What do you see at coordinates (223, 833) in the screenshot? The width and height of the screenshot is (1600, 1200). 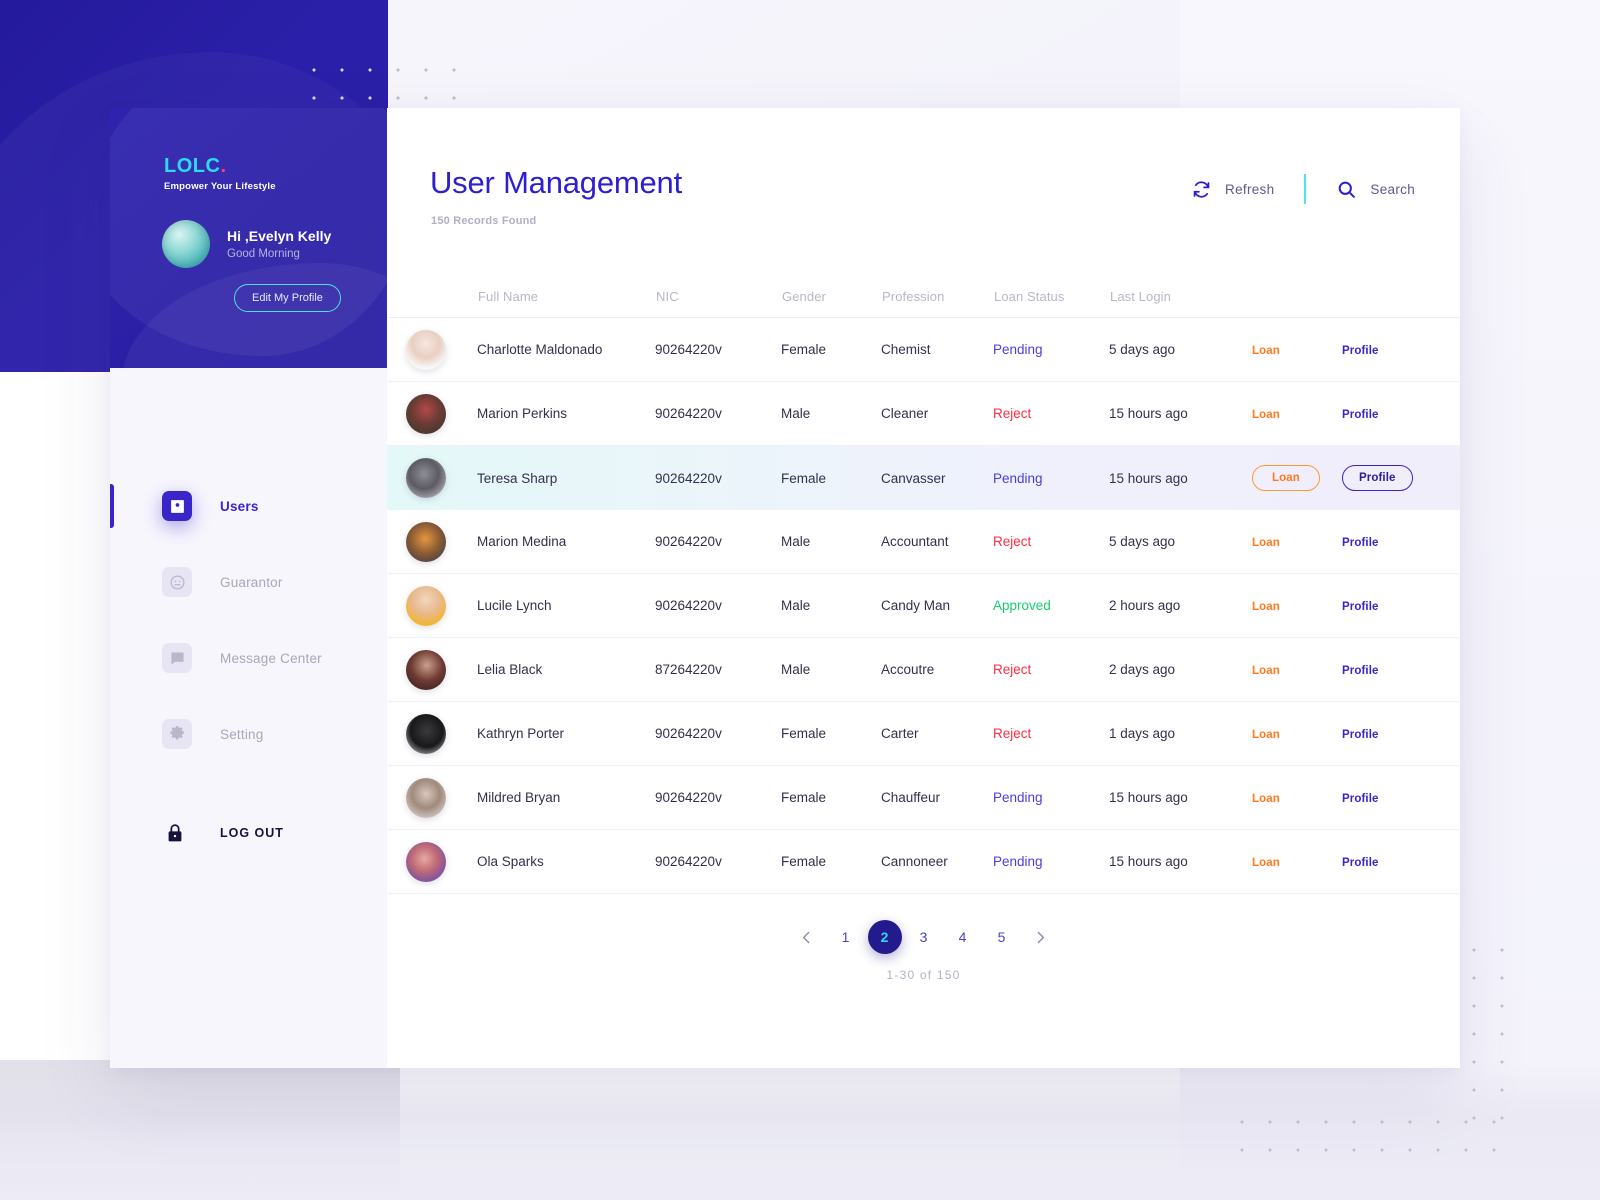 I see `logout-button: LOG OUT` at bounding box center [223, 833].